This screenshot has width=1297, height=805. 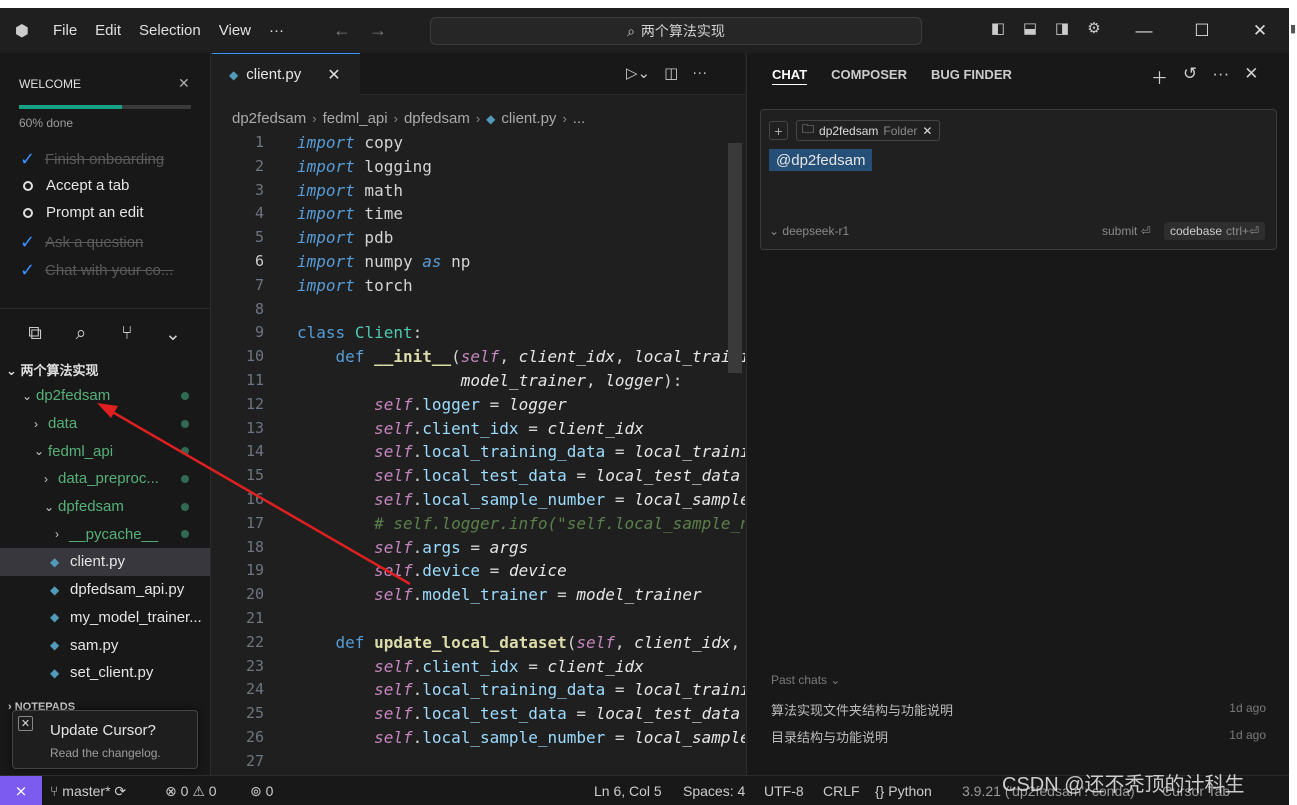 What do you see at coordinates (808, 129) in the screenshot?
I see `folder-icon: 🗀` at bounding box center [808, 129].